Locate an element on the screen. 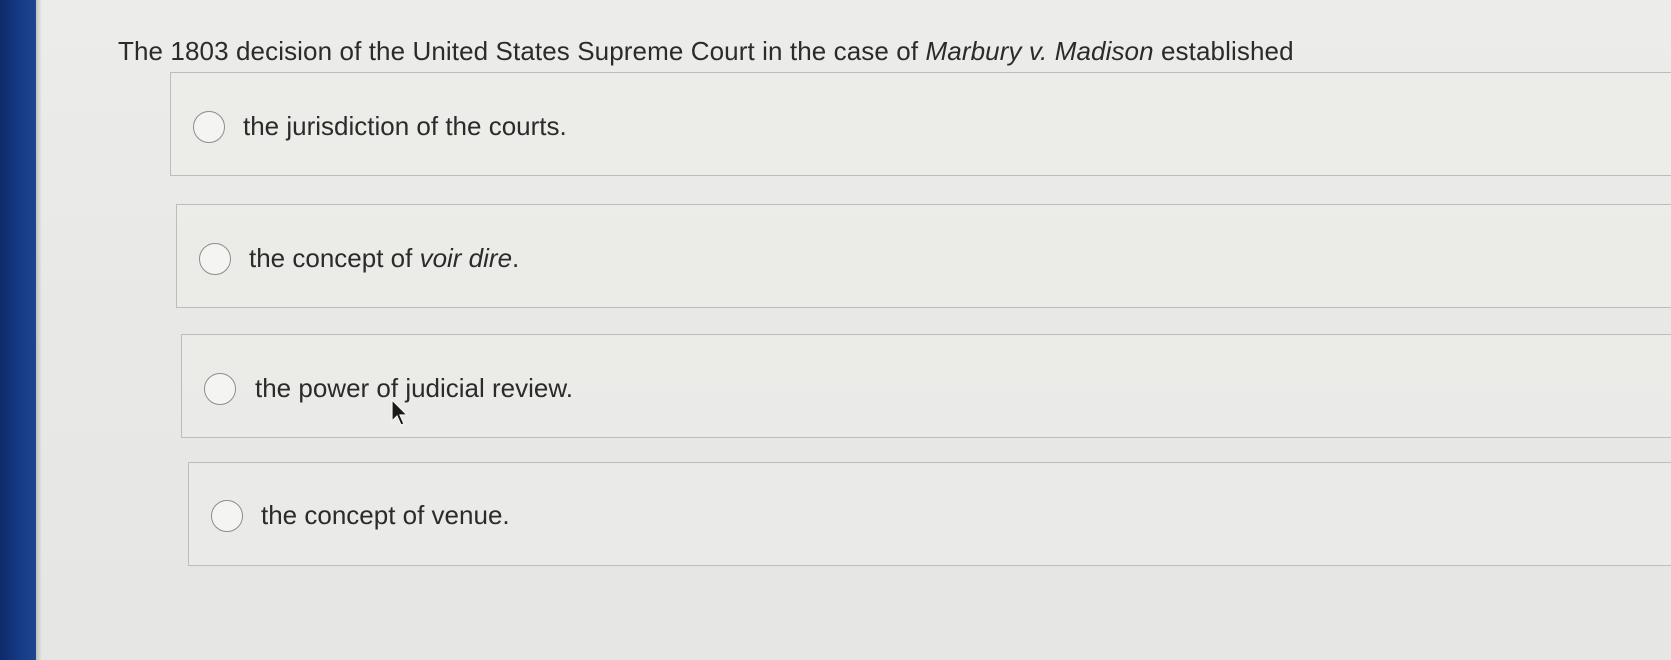 This screenshot has width=1671, height=660. answer-option-4: the concept of venue. is located at coordinates (929, 514).